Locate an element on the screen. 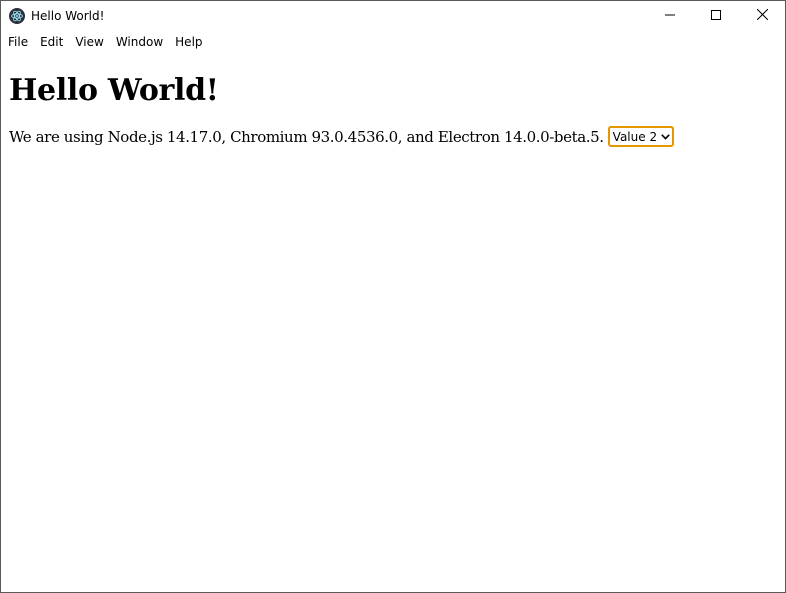 This screenshot has width=786, height=593. minimize-icon is located at coordinates (670, 16).